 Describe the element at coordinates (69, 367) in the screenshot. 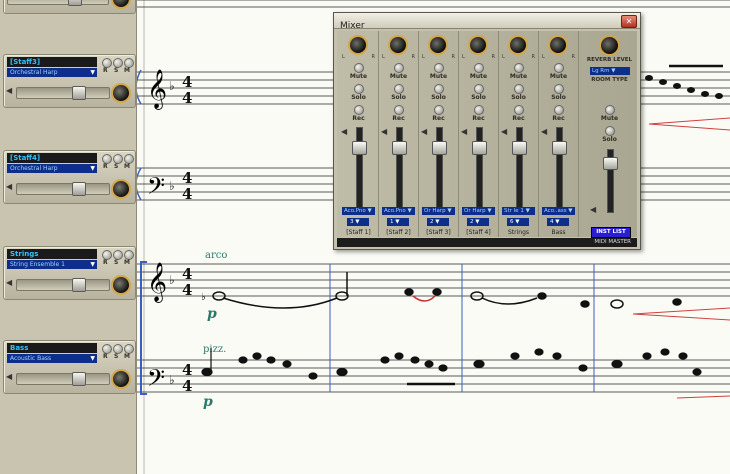

I see `staff-strip-bass: Bass Acoustic Bass ▼ R S M ◀` at that location.